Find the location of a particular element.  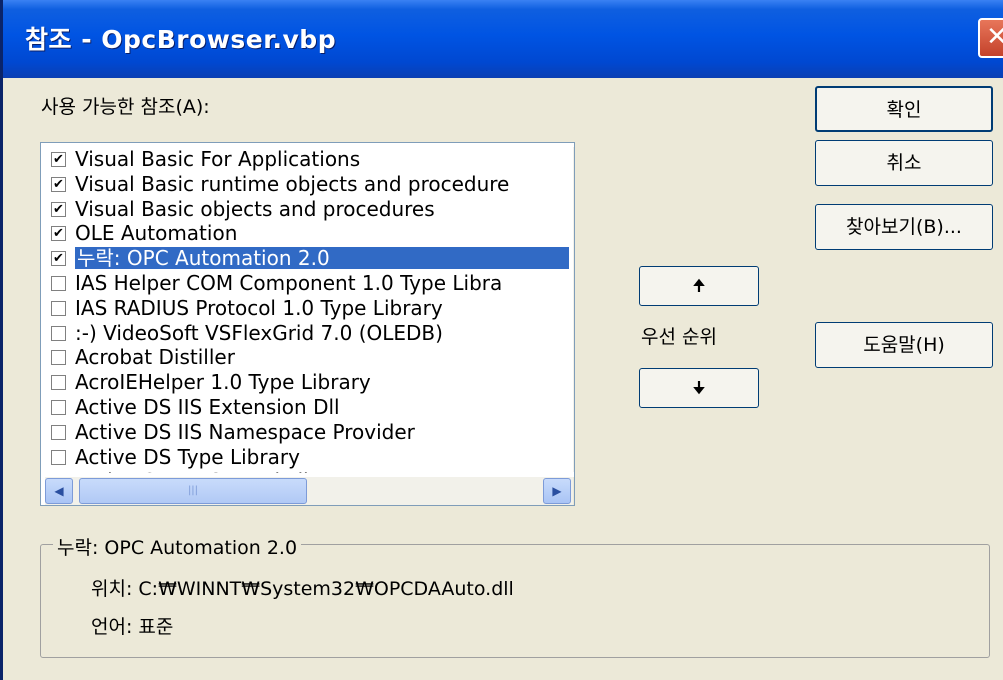

priority-down-button: 🠋 is located at coordinates (699, 388).